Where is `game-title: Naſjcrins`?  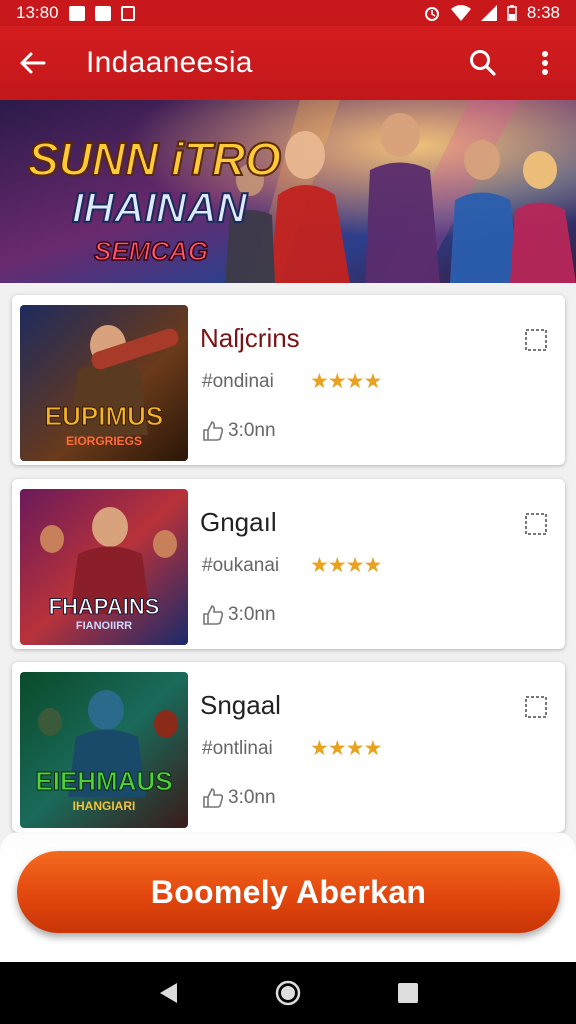 game-title: Naſjcrins is located at coordinates (250, 338).